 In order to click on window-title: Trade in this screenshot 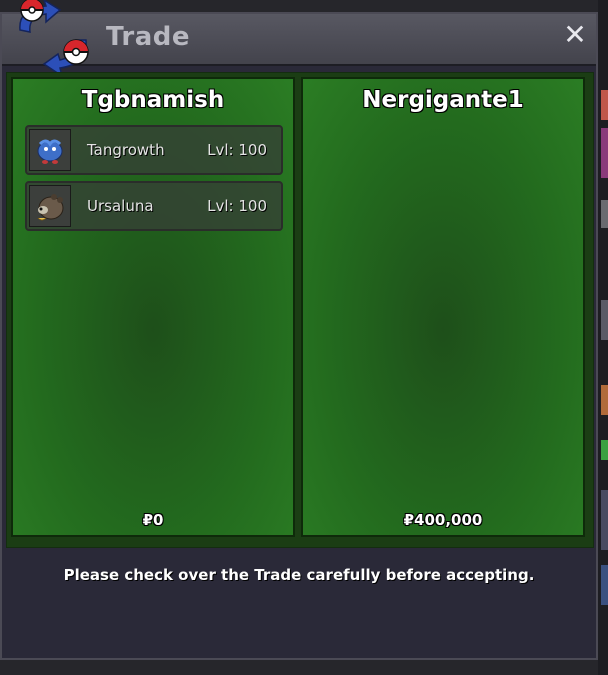, I will do `click(148, 37)`.